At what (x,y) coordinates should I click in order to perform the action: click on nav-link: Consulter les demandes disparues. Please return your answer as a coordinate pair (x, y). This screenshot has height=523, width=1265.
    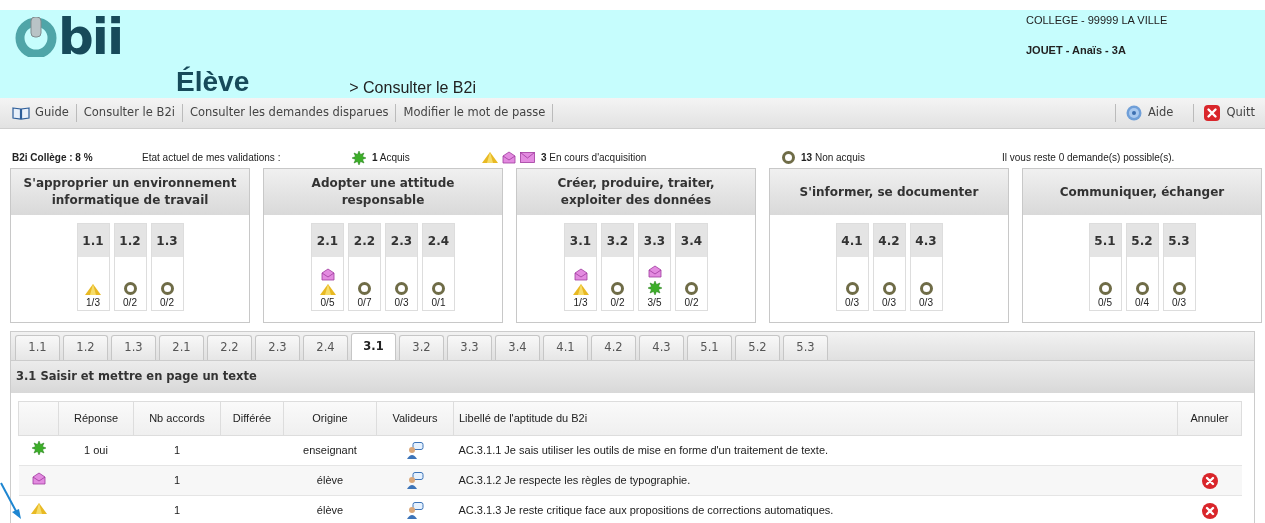
    Looking at the image, I should click on (289, 113).